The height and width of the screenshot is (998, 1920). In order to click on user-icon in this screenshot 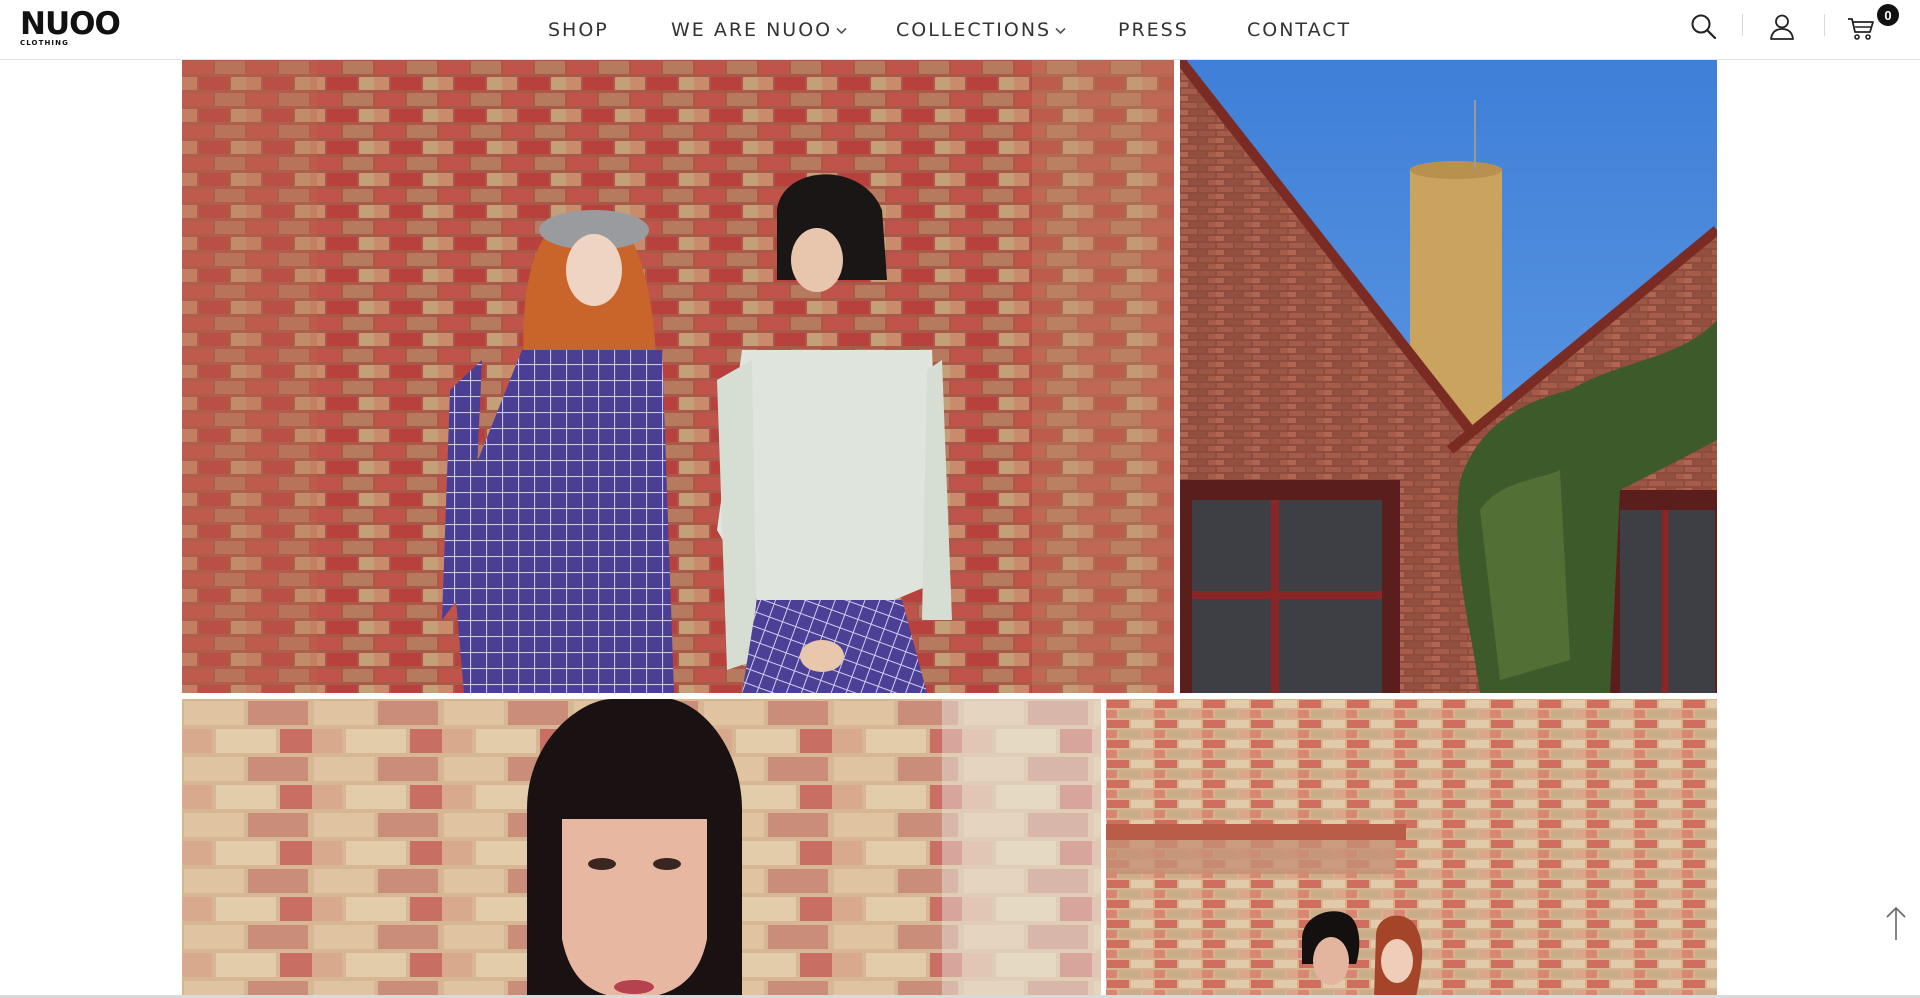, I will do `click(1782, 27)`.